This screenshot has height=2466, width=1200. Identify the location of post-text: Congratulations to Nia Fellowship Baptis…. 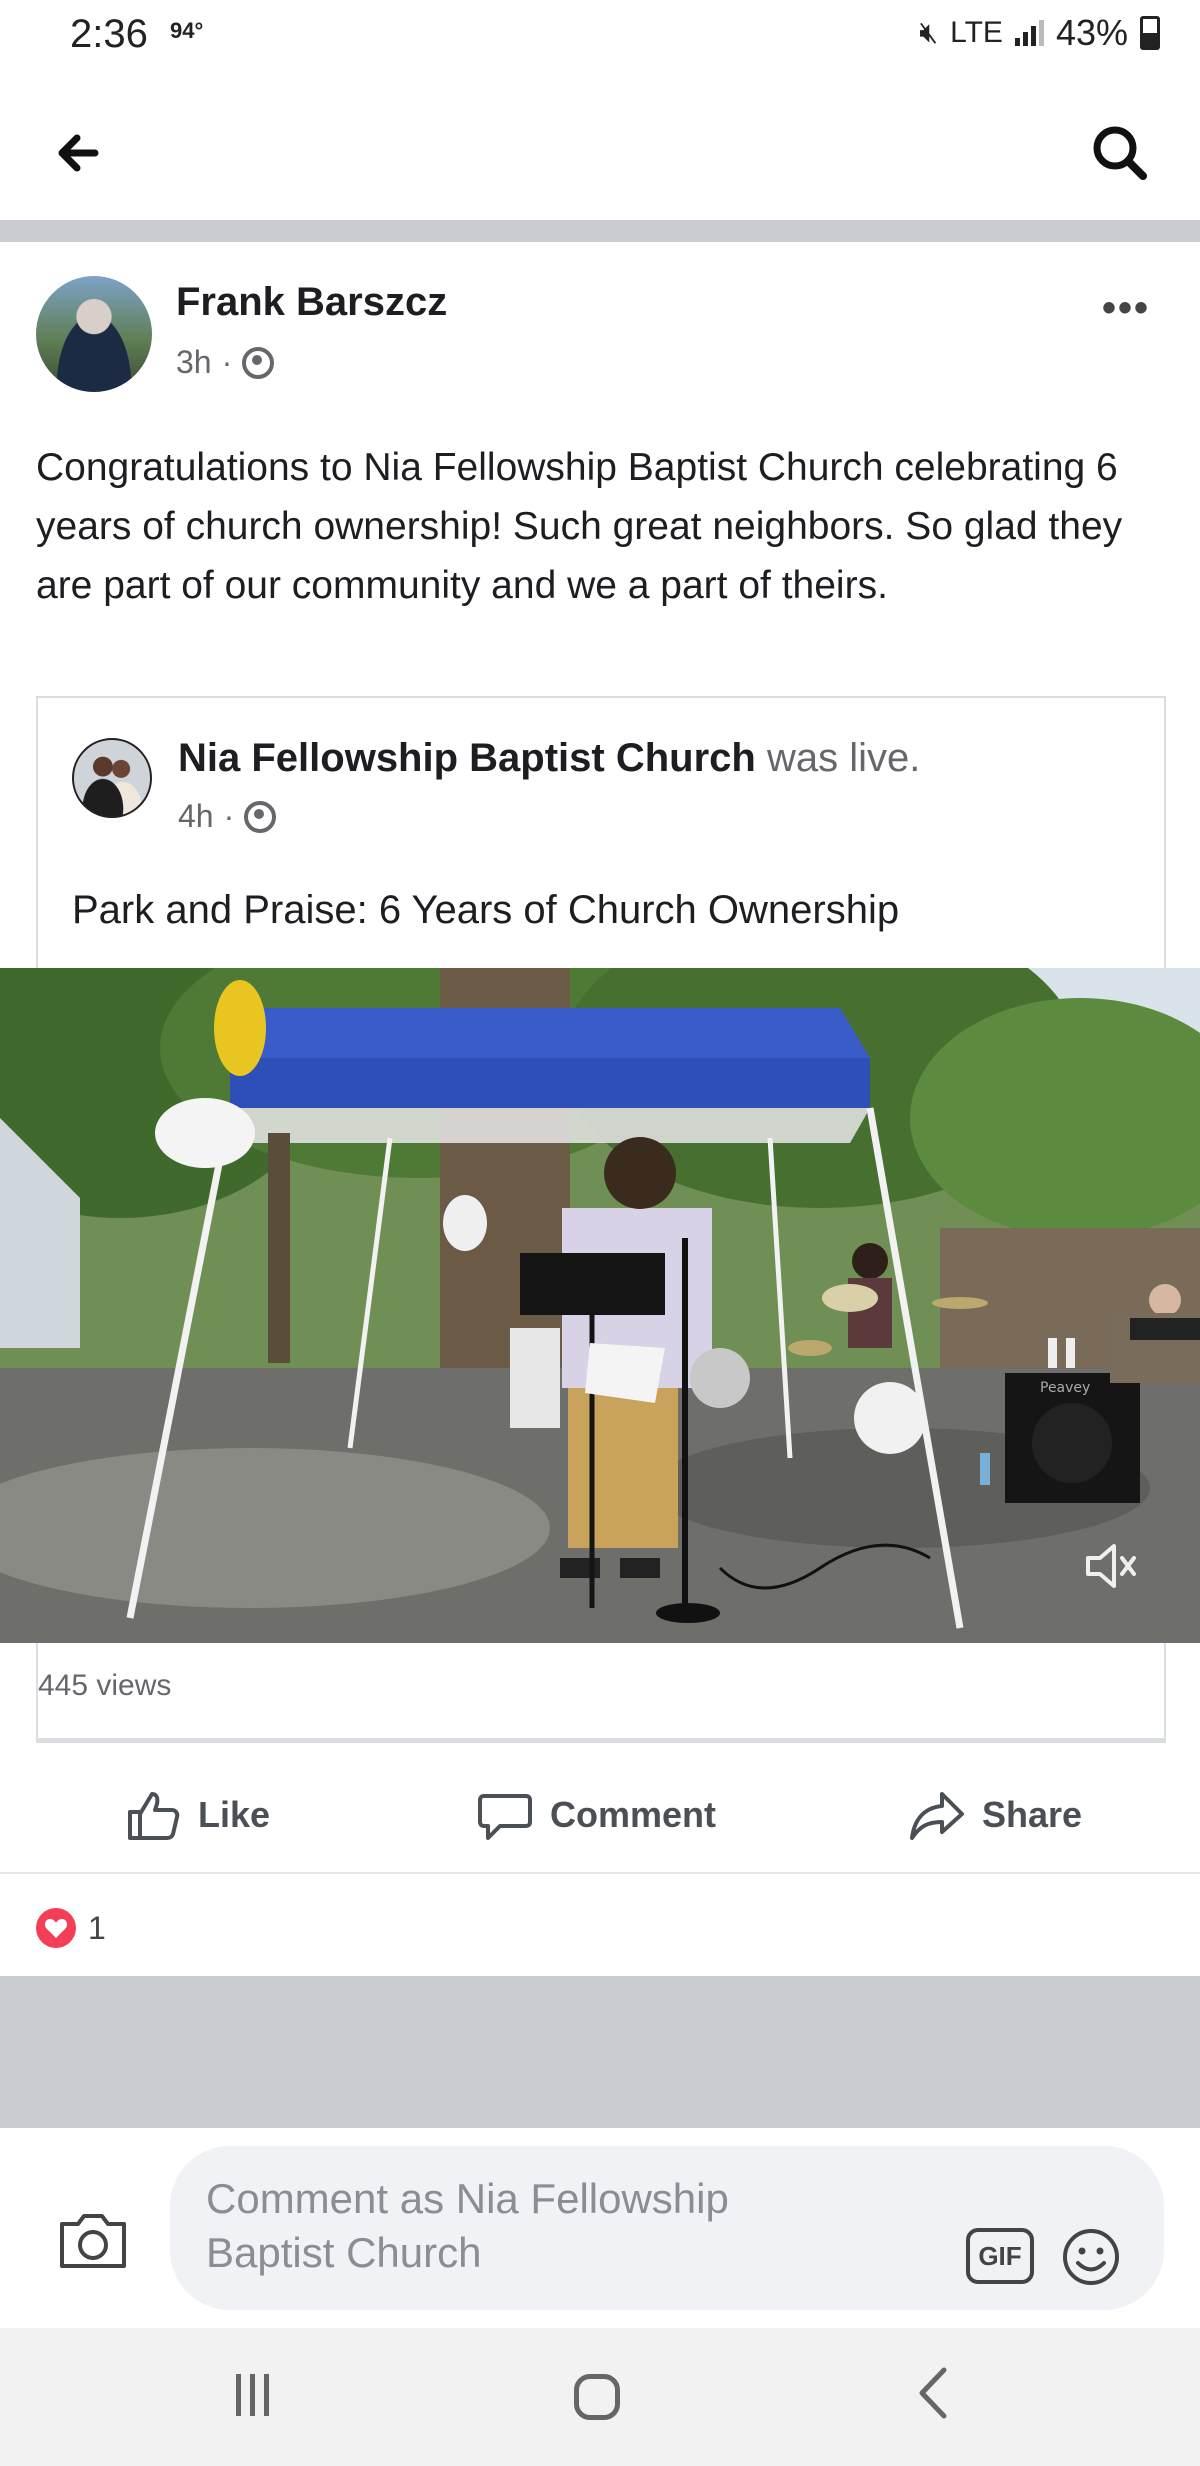
(579, 526).